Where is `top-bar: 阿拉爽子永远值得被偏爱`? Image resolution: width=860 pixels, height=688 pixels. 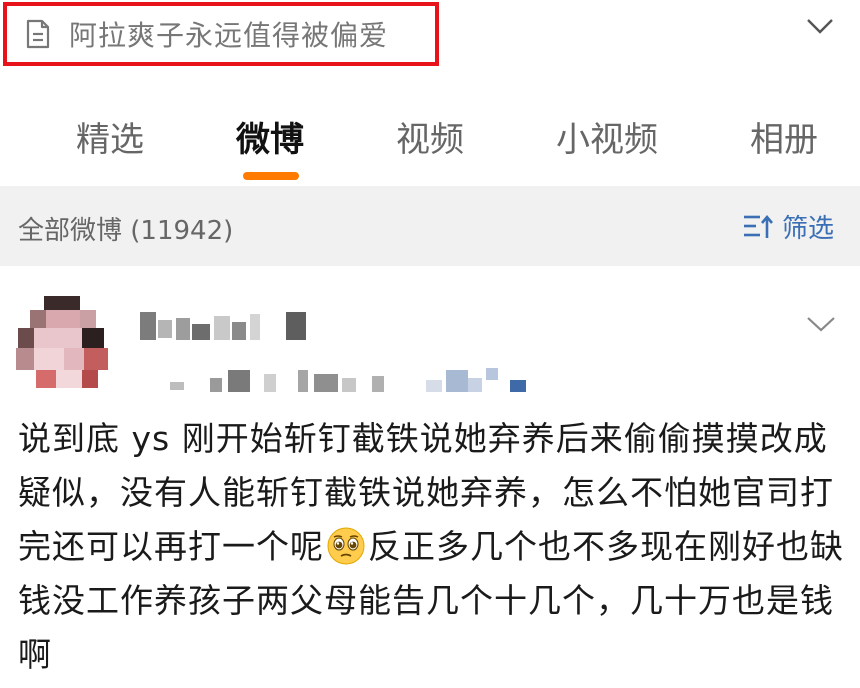 top-bar: 阿拉爽子永远值得被偏爱 is located at coordinates (430, 36).